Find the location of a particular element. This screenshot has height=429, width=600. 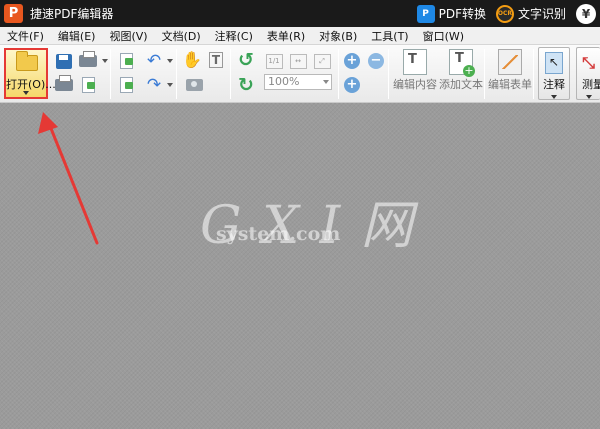

save-button is located at coordinates (64, 61).